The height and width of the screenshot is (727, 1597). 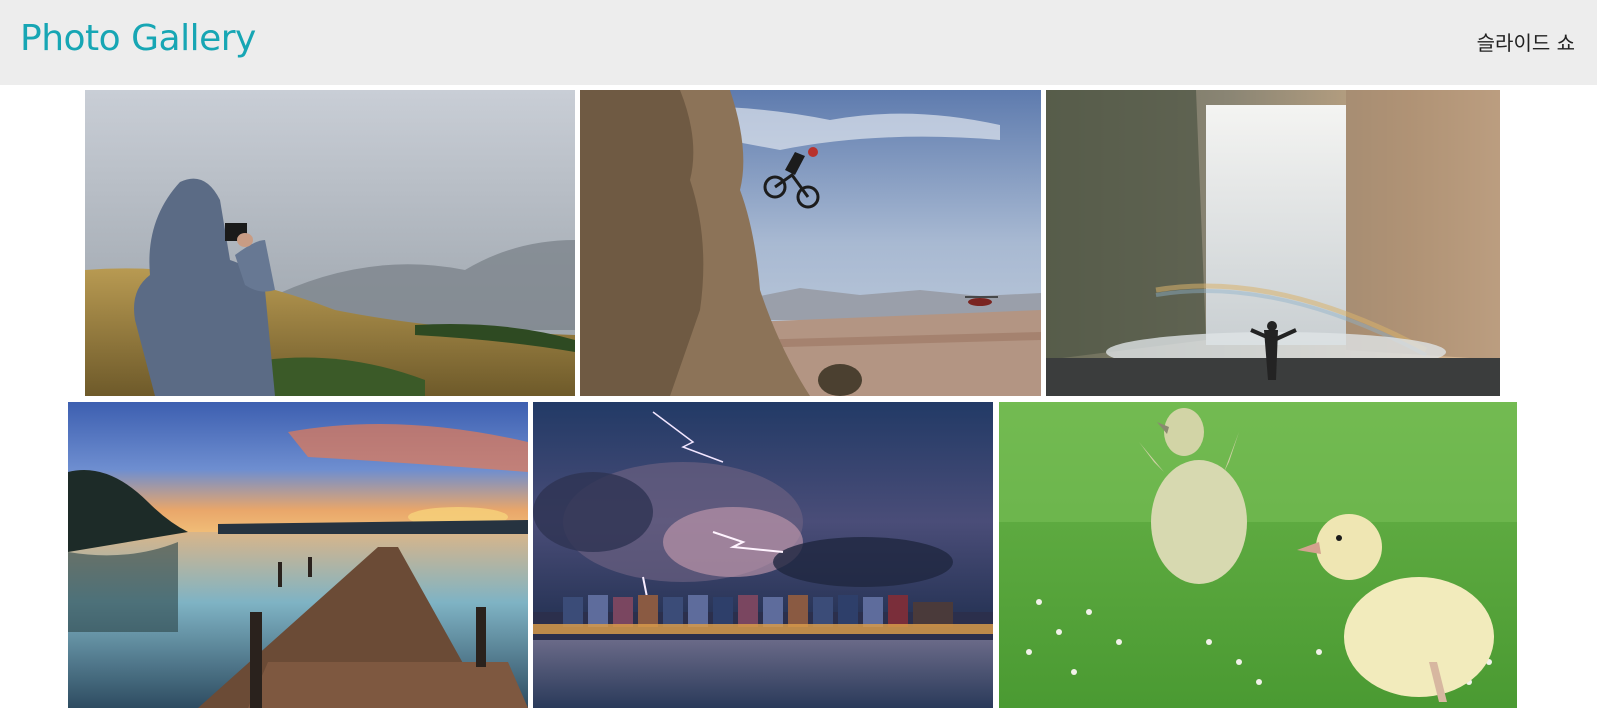 I want to click on gallery-photo-pier-sunset, so click(x=298, y=555).